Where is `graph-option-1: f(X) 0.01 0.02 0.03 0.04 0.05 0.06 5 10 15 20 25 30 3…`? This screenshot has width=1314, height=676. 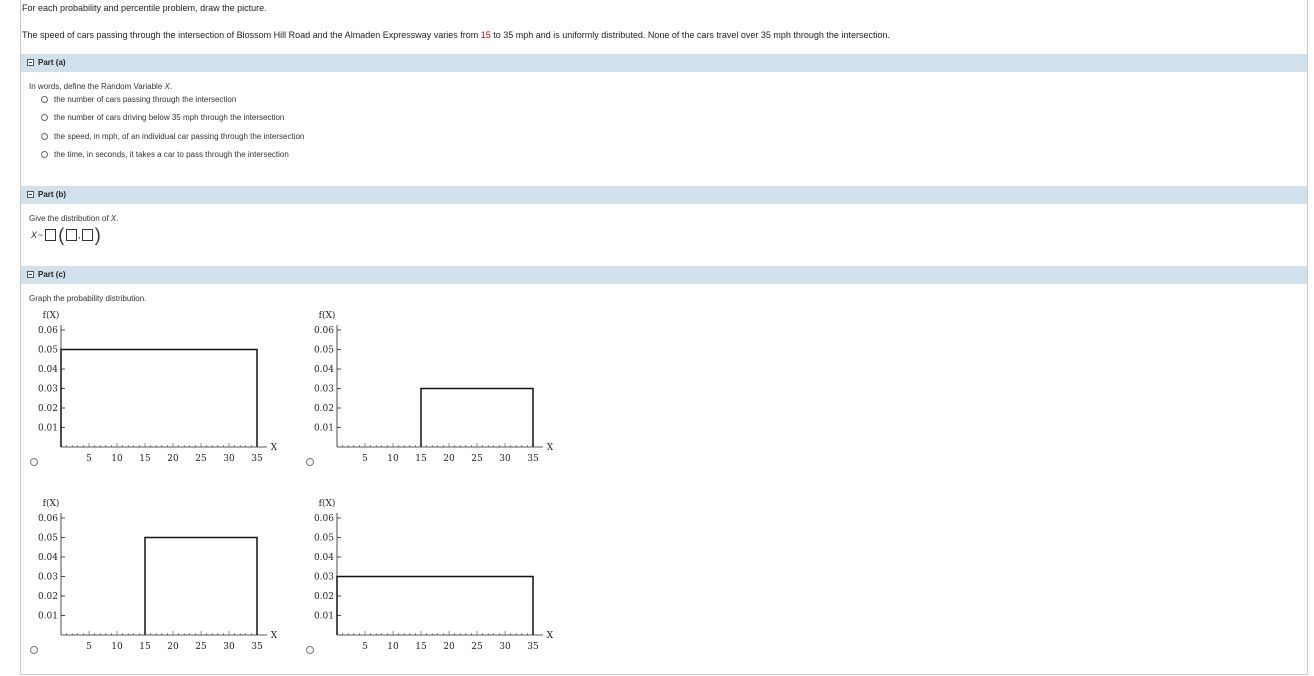 graph-option-1: f(X) 0.01 0.02 0.03 0.04 0.05 0.06 5 10 15 20 25 30 3… is located at coordinates (156, 390).